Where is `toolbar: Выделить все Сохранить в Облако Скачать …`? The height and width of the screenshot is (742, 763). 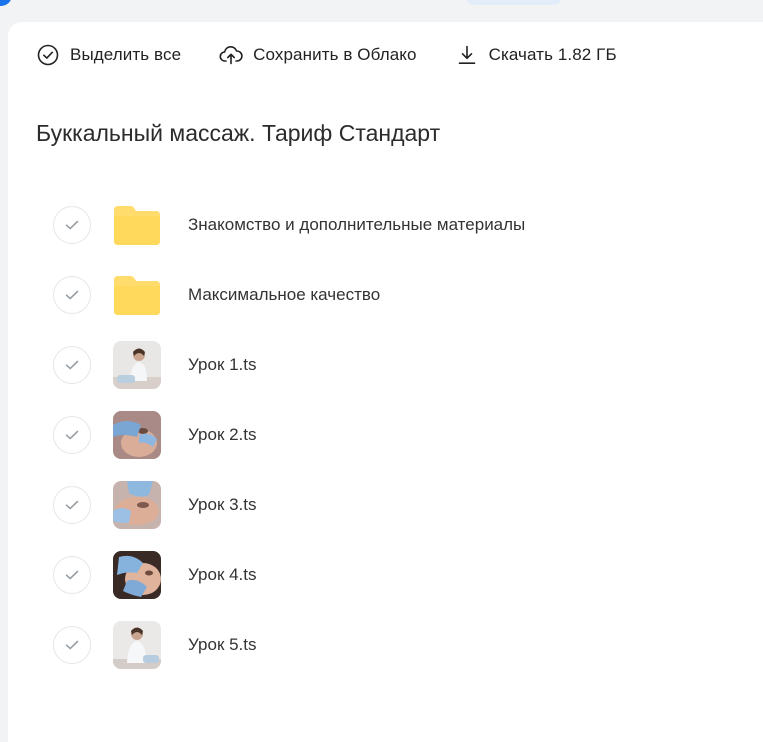 toolbar: Выделить все Сохранить в Облако Скачать … is located at coordinates (326, 55).